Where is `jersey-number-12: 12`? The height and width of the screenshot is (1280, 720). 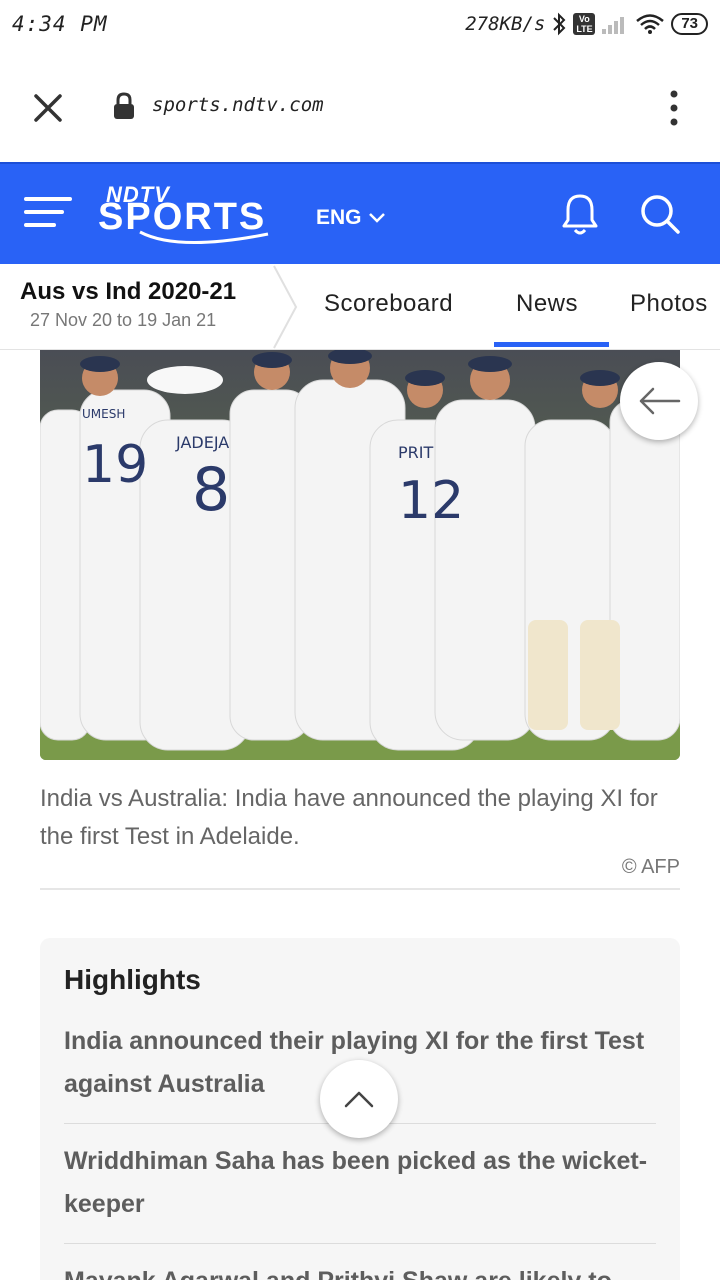 jersey-number-12: 12 is located at coordinates (431, 501).